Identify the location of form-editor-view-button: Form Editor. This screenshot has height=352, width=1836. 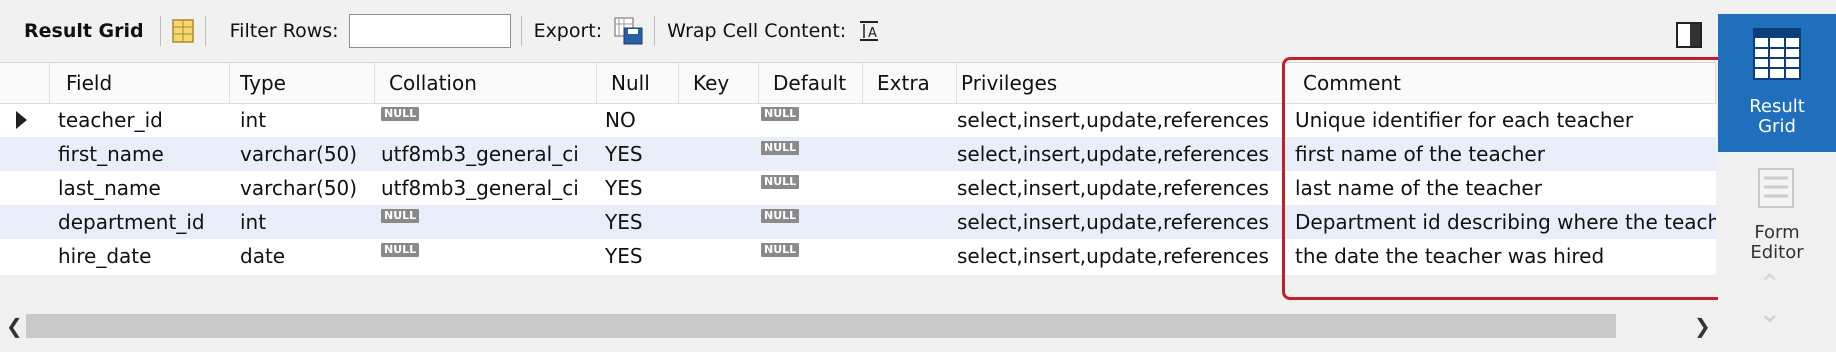
(1777, 220).